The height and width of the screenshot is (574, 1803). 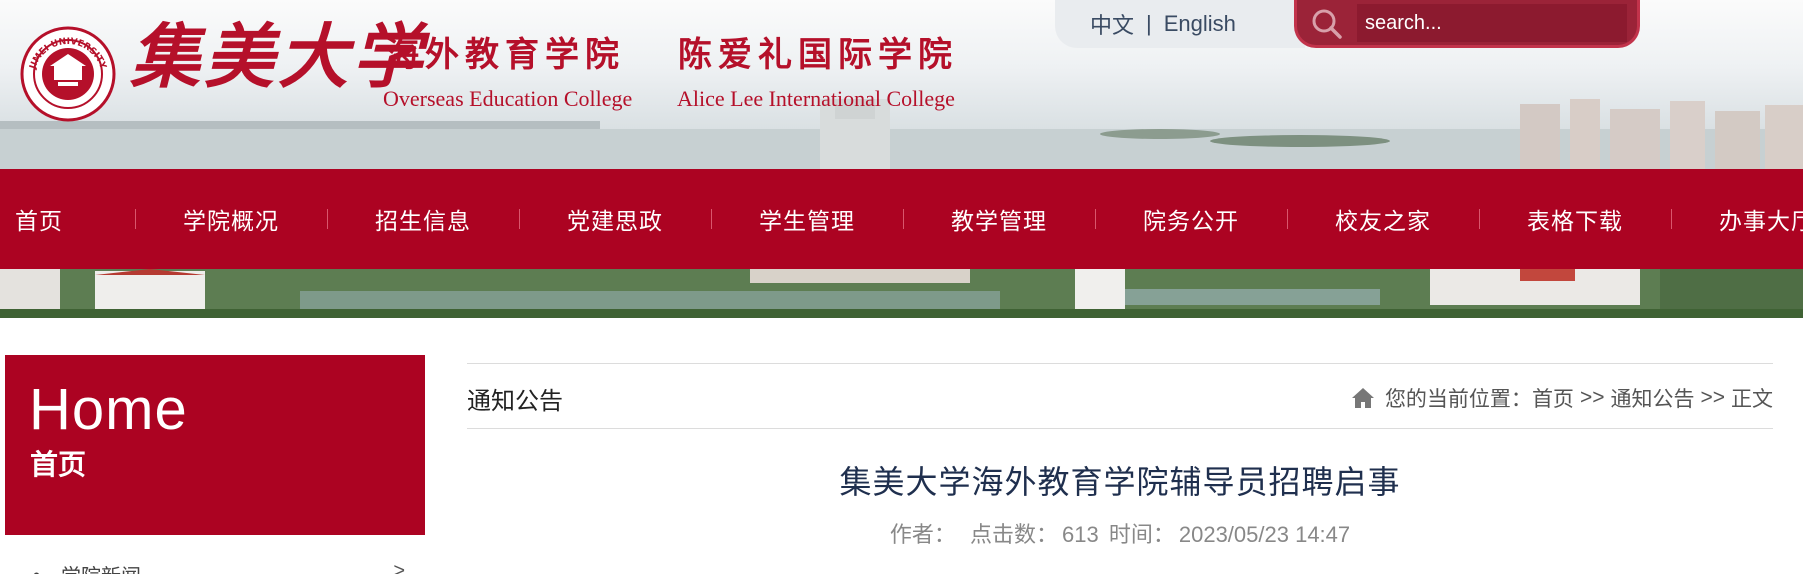 What do you see at coordinates (1013, 534) in the screenshot?
I see `clicks-label: 点击数：` at bounding box center [1013, 534].